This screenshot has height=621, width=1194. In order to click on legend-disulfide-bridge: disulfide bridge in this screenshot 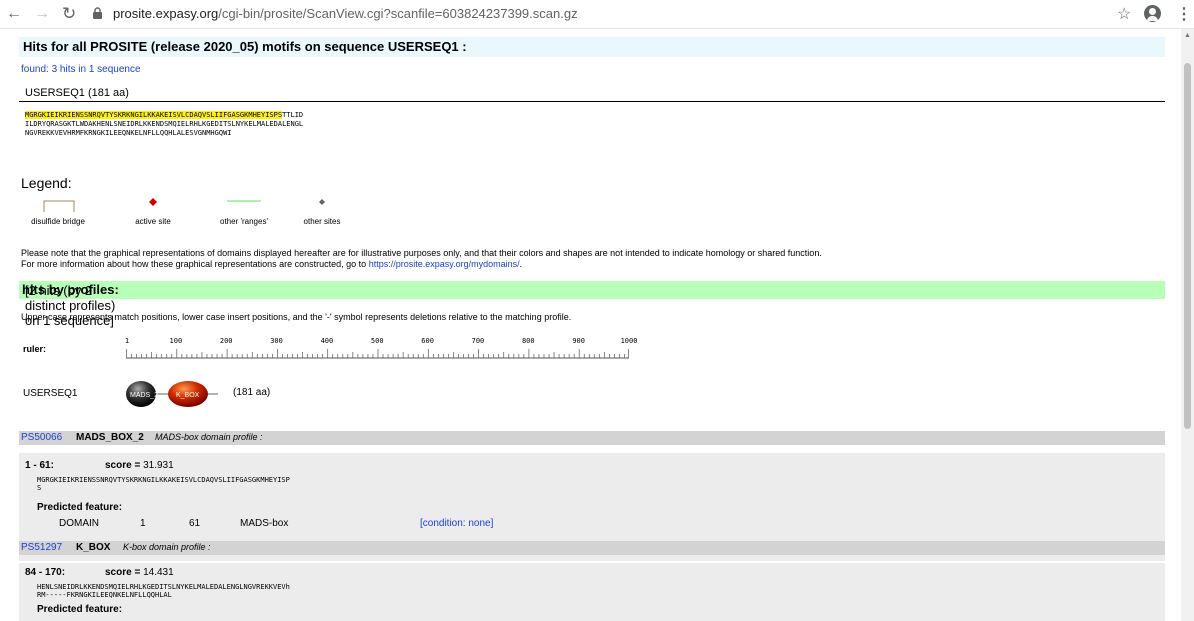, I will do `click(58, 213)`.